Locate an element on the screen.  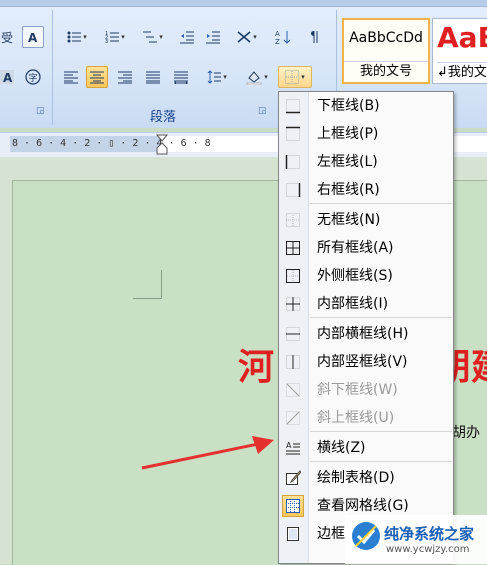
view-gridlines-icon is located at coordinates (293, 506).